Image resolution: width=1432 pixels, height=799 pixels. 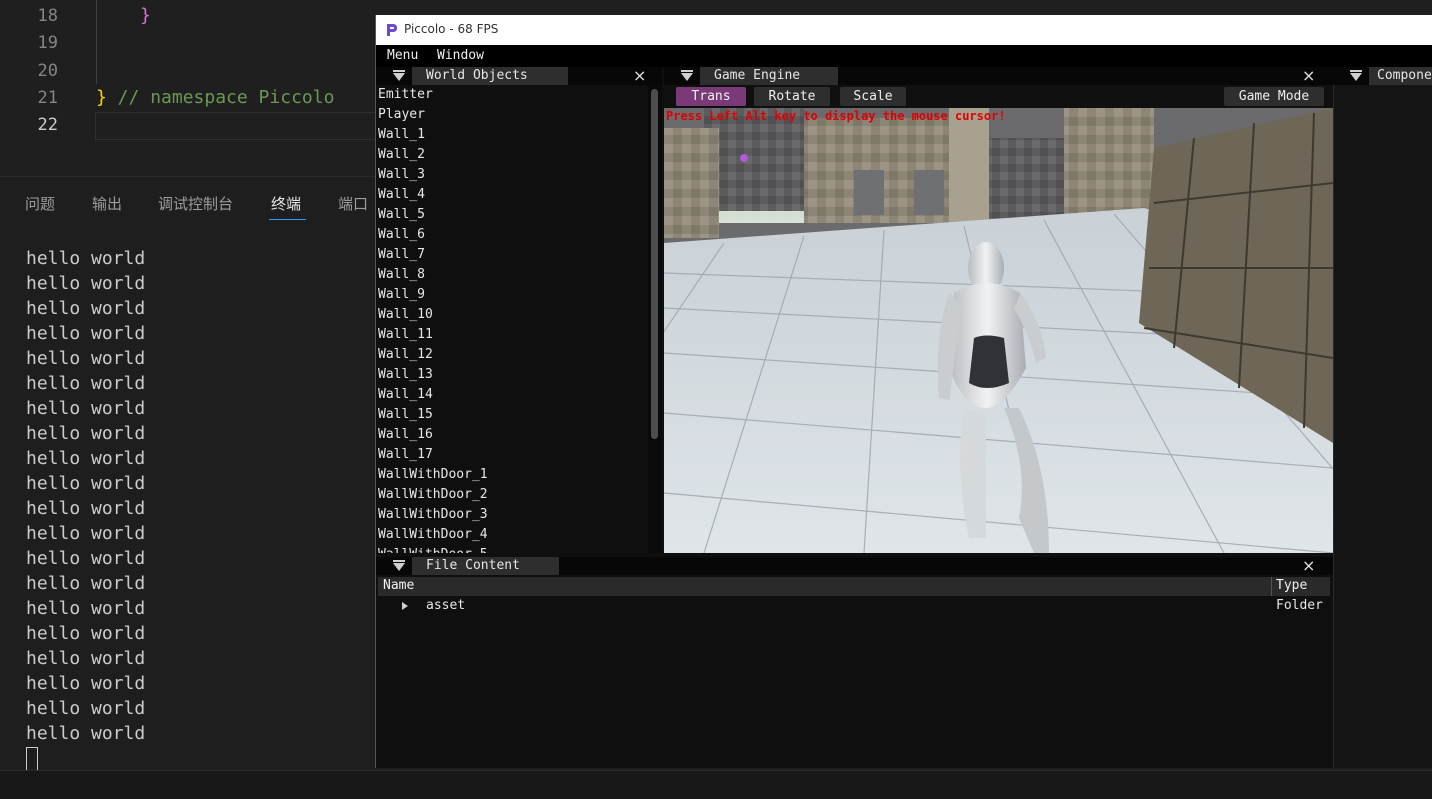 What do you see at coordinates (512, 375) in the screenshot?
I see `list-item: Wall_13` at bounding box center [512, 375].